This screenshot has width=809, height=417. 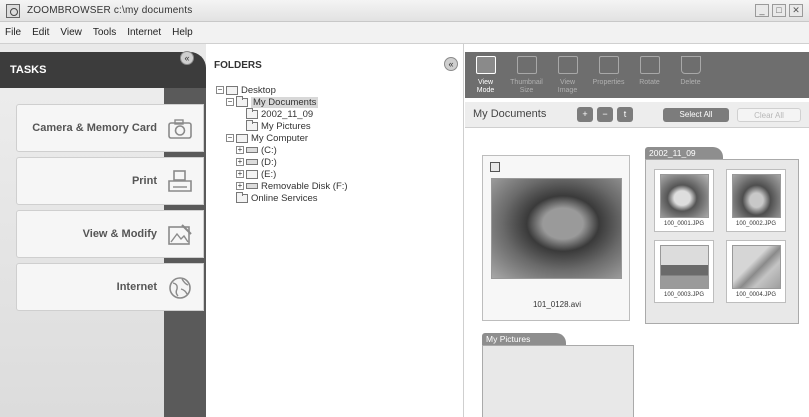 I want to click on print-button: Print, so click(x=110, y=181).